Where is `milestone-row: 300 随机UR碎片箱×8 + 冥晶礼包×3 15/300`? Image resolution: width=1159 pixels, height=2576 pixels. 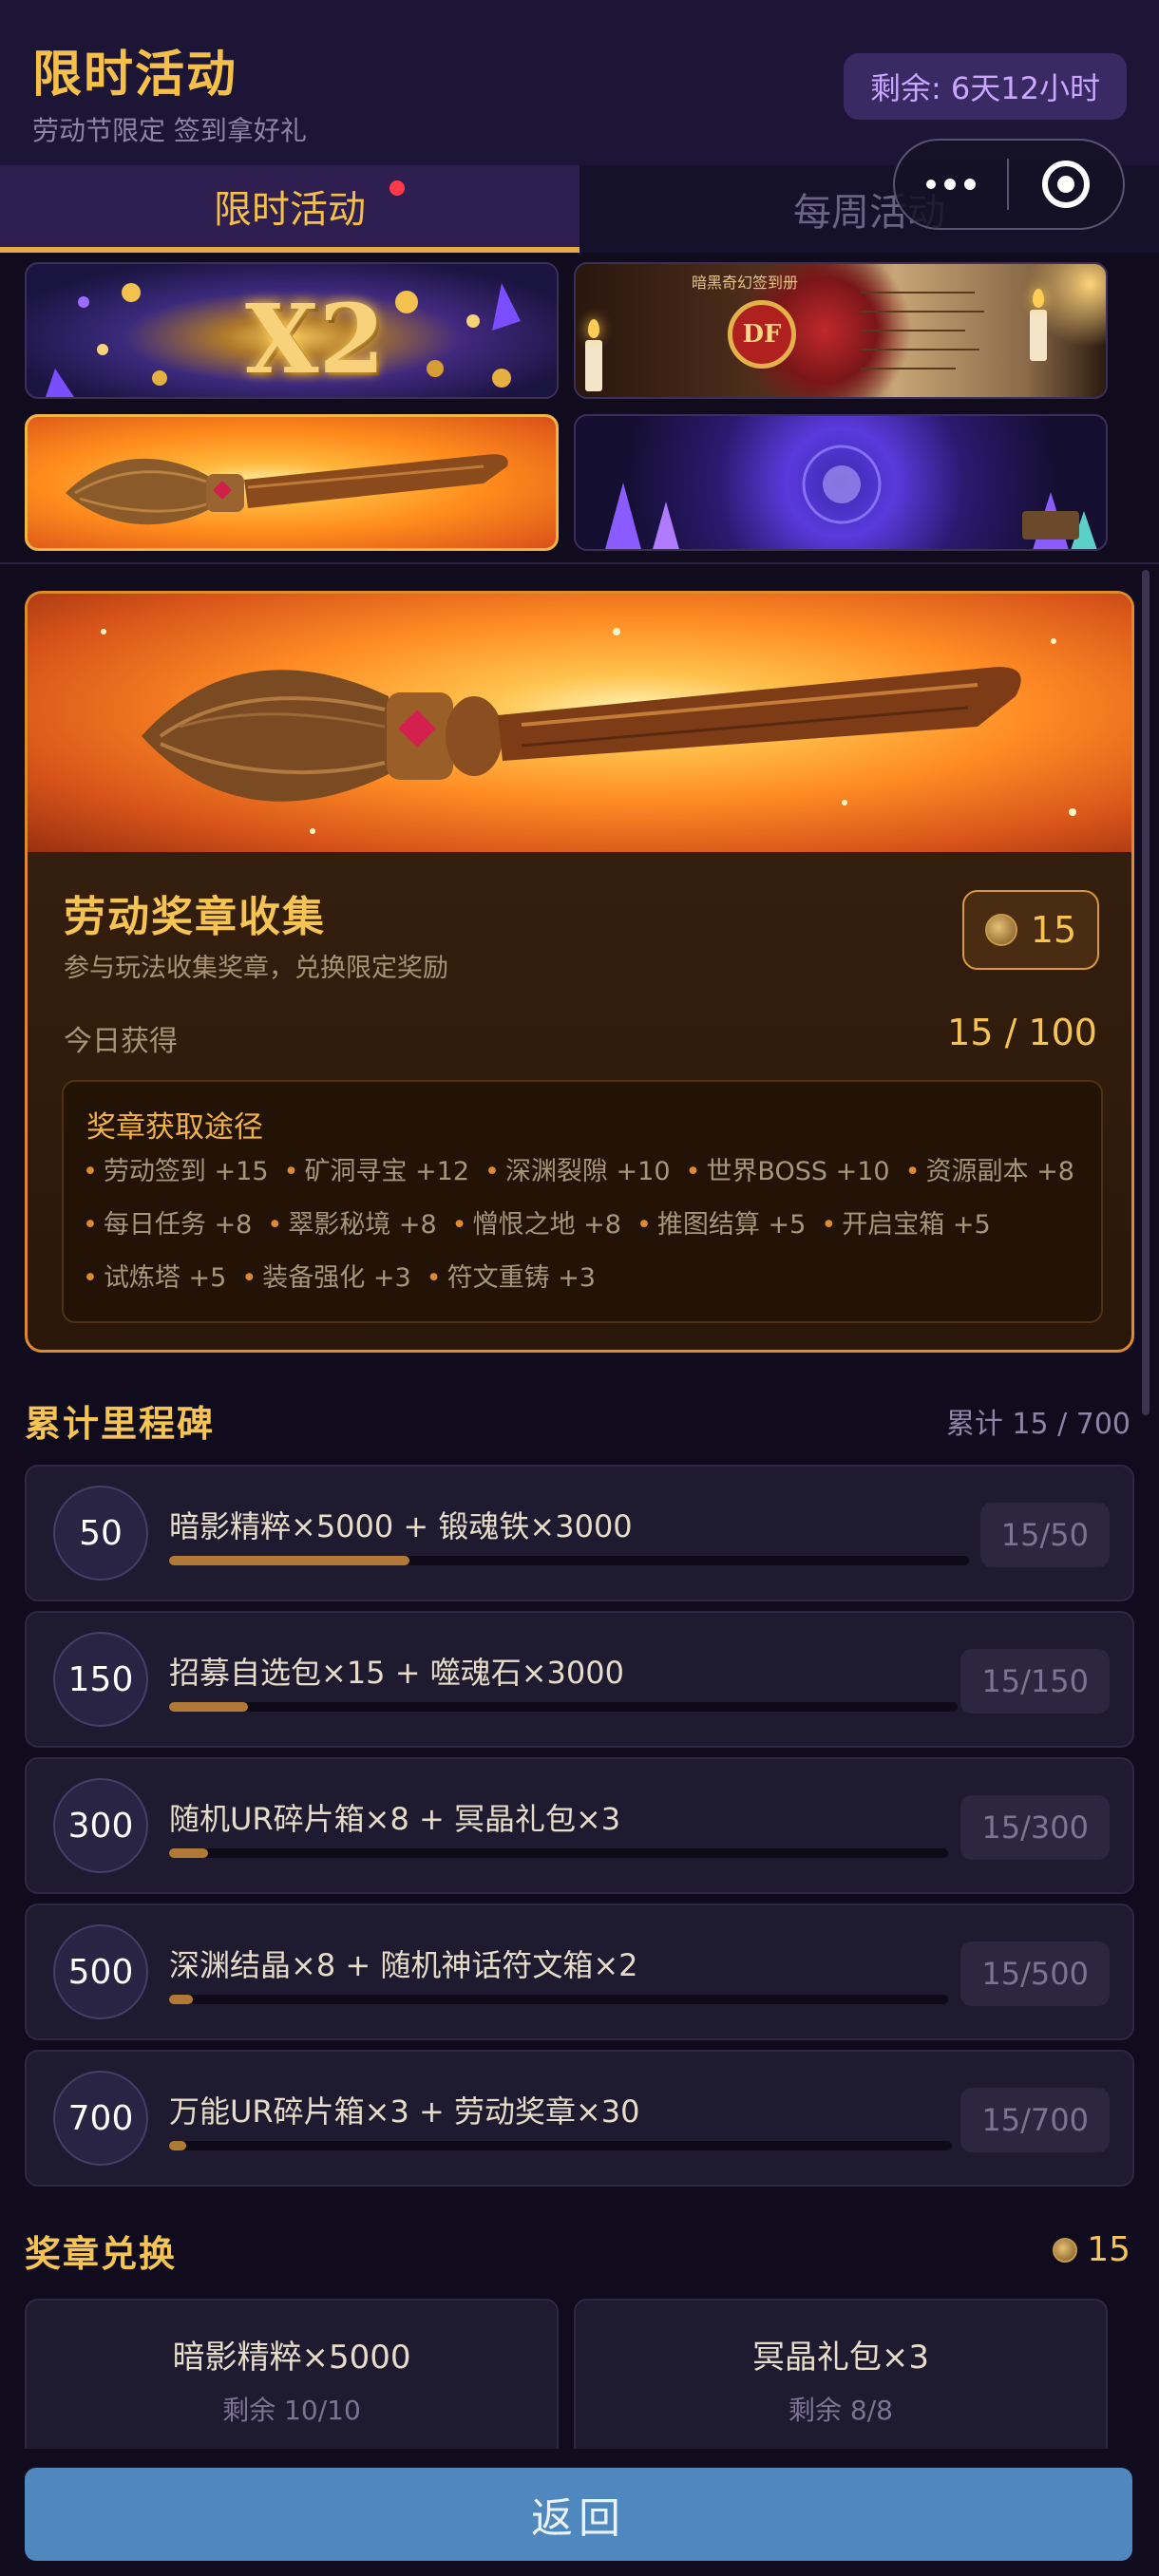 milestone-row: 300 随机UR碎片箱×8 + 冥晶礼包×3 15/300 is located at coordinates (579, 1825).